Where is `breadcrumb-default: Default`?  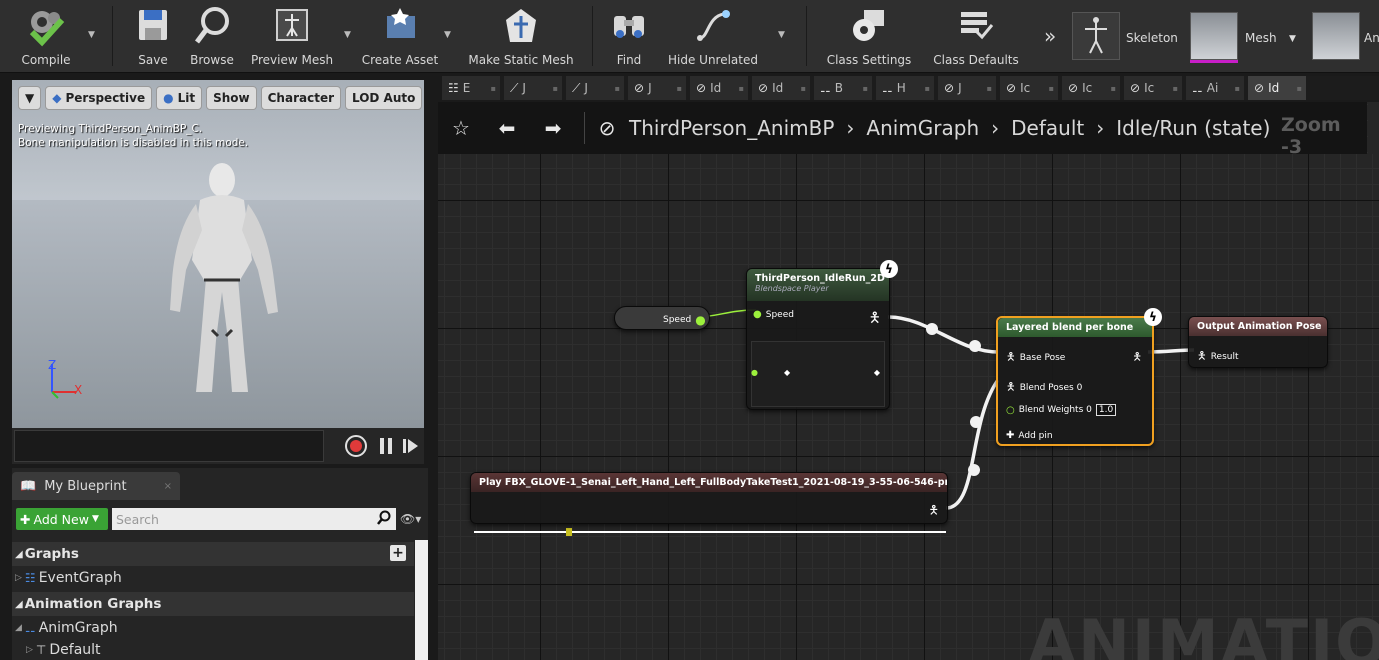 breadcrumb-default: Default is located at coordinates (1047, 128).